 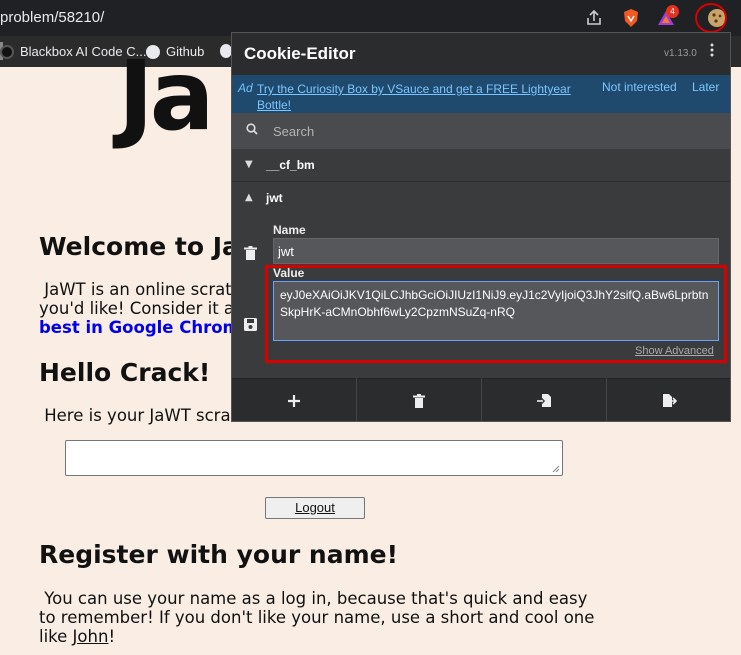 I want to click on blackbox-icon, so click(x=7, y=51).